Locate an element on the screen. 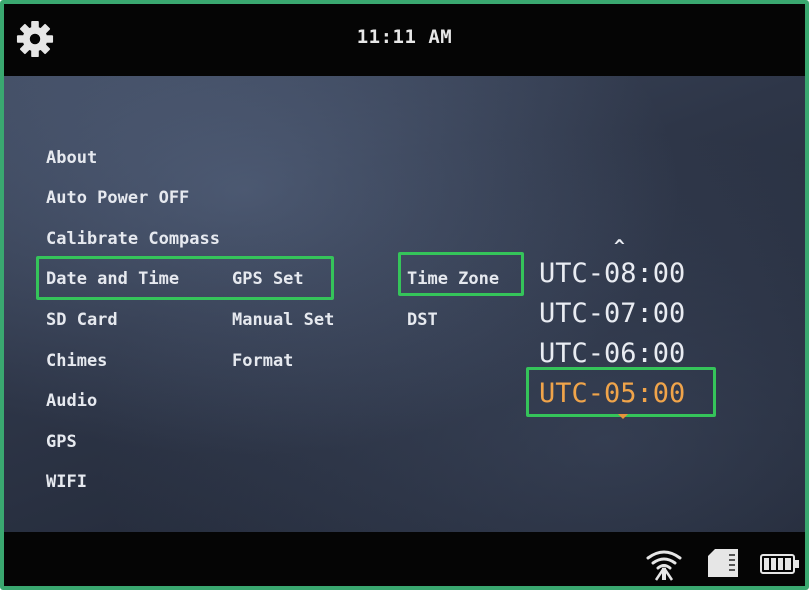  selection-box-time-zone is located at coordinates (461, 274).